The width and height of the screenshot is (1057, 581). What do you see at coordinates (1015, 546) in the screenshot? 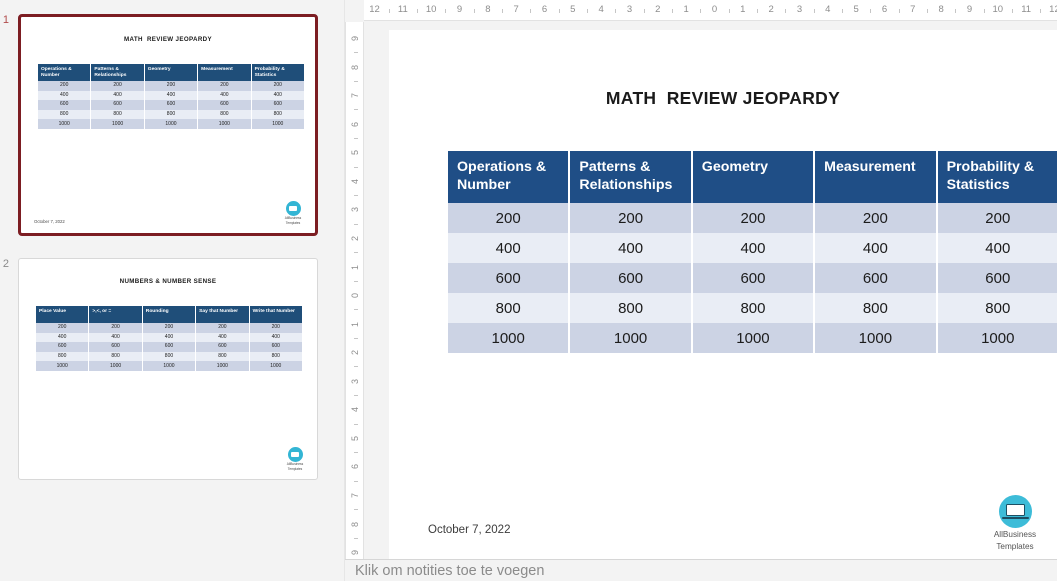
I see `logo-line-2: Templates` at bounding box center [1015, 546].